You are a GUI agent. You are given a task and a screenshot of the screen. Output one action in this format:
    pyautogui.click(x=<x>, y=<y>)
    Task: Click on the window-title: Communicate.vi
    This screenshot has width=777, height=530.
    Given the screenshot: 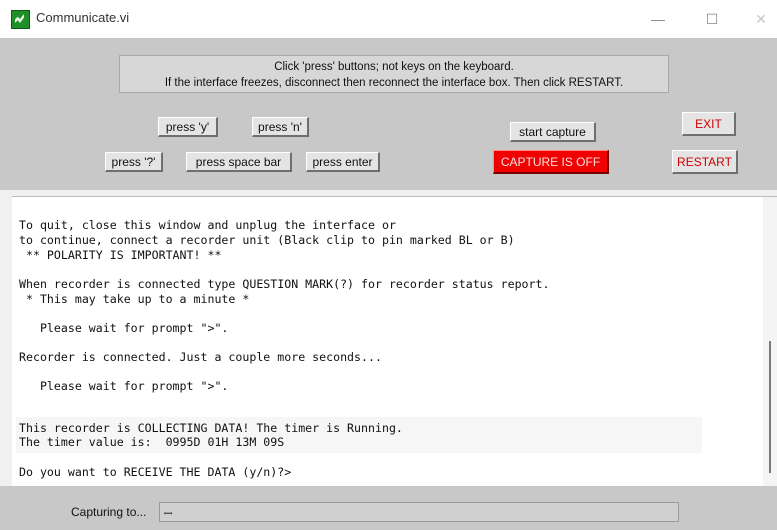 What is the action you would take?
    pyautogui.click(x=83, y=17)
    